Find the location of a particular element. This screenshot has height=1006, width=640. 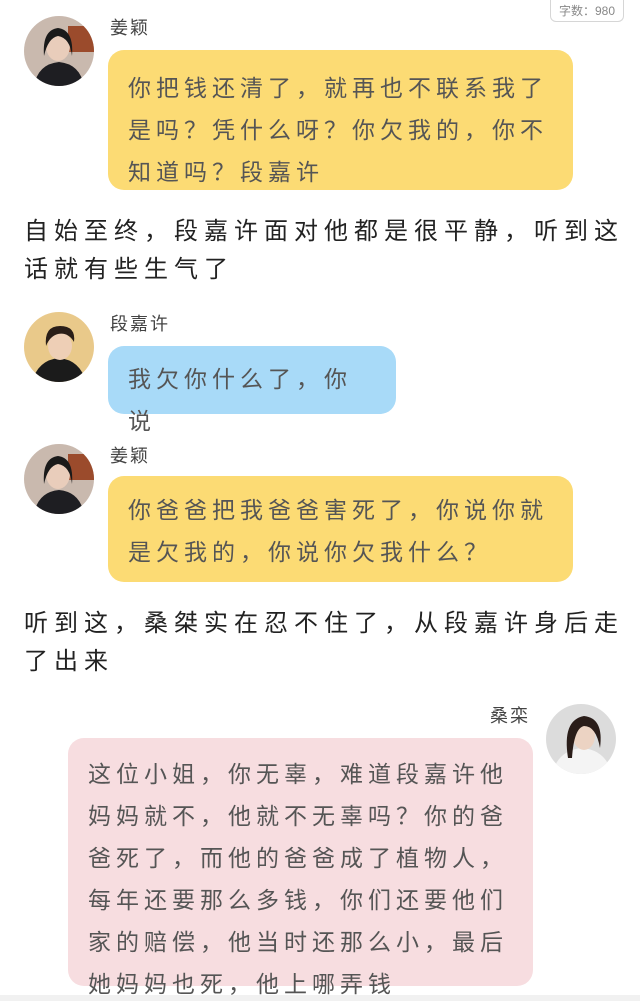

message-bubble: 你把钱还清了，就再也不联系我了是吗？凭什么呀？你欠我的，你不知道吗？段嘉许 is located at coordinates (340, 120).